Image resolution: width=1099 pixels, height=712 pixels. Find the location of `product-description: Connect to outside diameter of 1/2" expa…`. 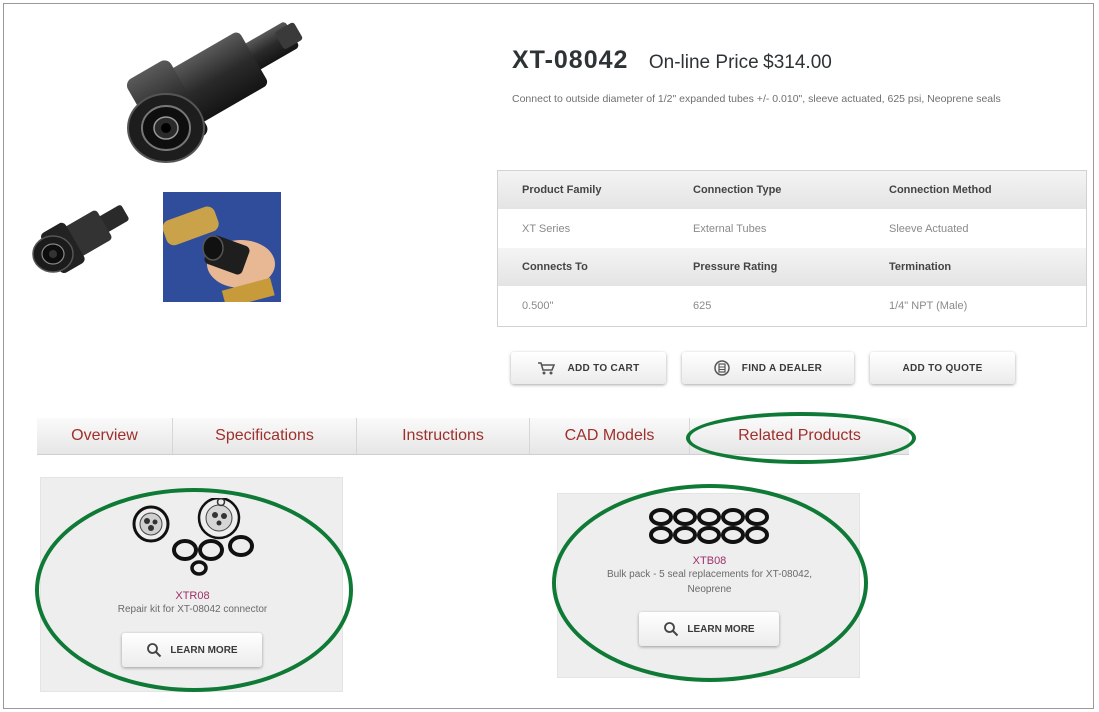

product-description: Connect to outside diameter of 1/2" expa… is located at coordinates (756, 99).